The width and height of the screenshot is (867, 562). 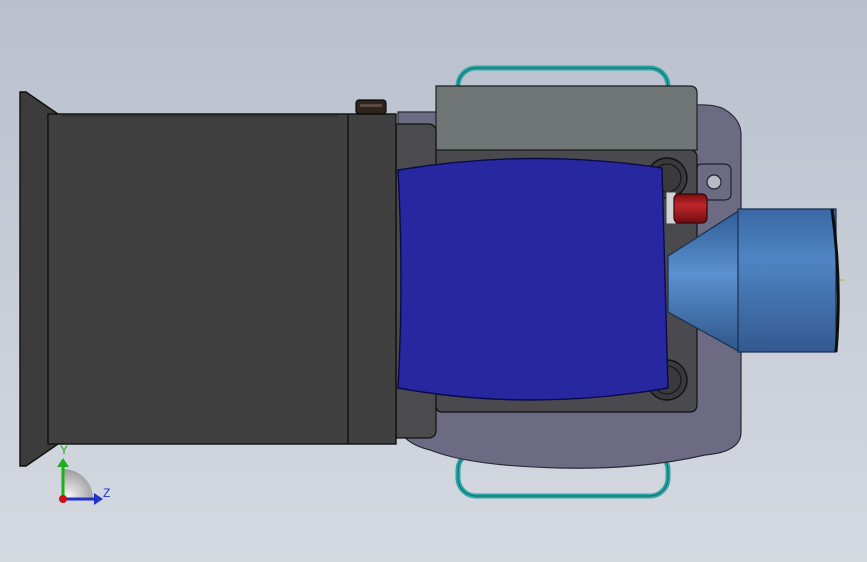 What do you see at coordinates (791, 280) in the screenshot?
I see `nozzle-cylinder` at bounding box center [791, 280].